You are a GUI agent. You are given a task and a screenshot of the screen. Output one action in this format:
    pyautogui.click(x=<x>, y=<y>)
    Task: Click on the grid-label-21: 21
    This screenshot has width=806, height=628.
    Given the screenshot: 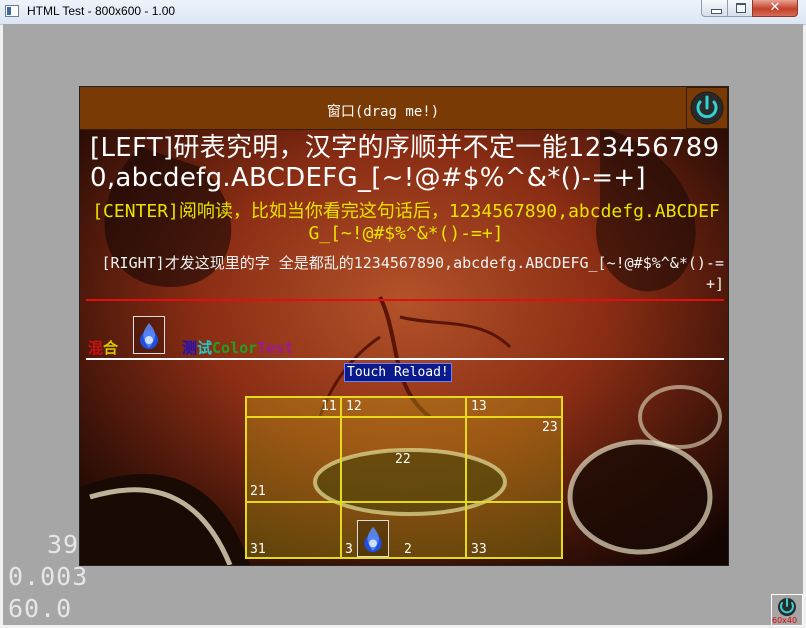 What is the action you would take?
    pyautogui.click(x=258, y=491)
    